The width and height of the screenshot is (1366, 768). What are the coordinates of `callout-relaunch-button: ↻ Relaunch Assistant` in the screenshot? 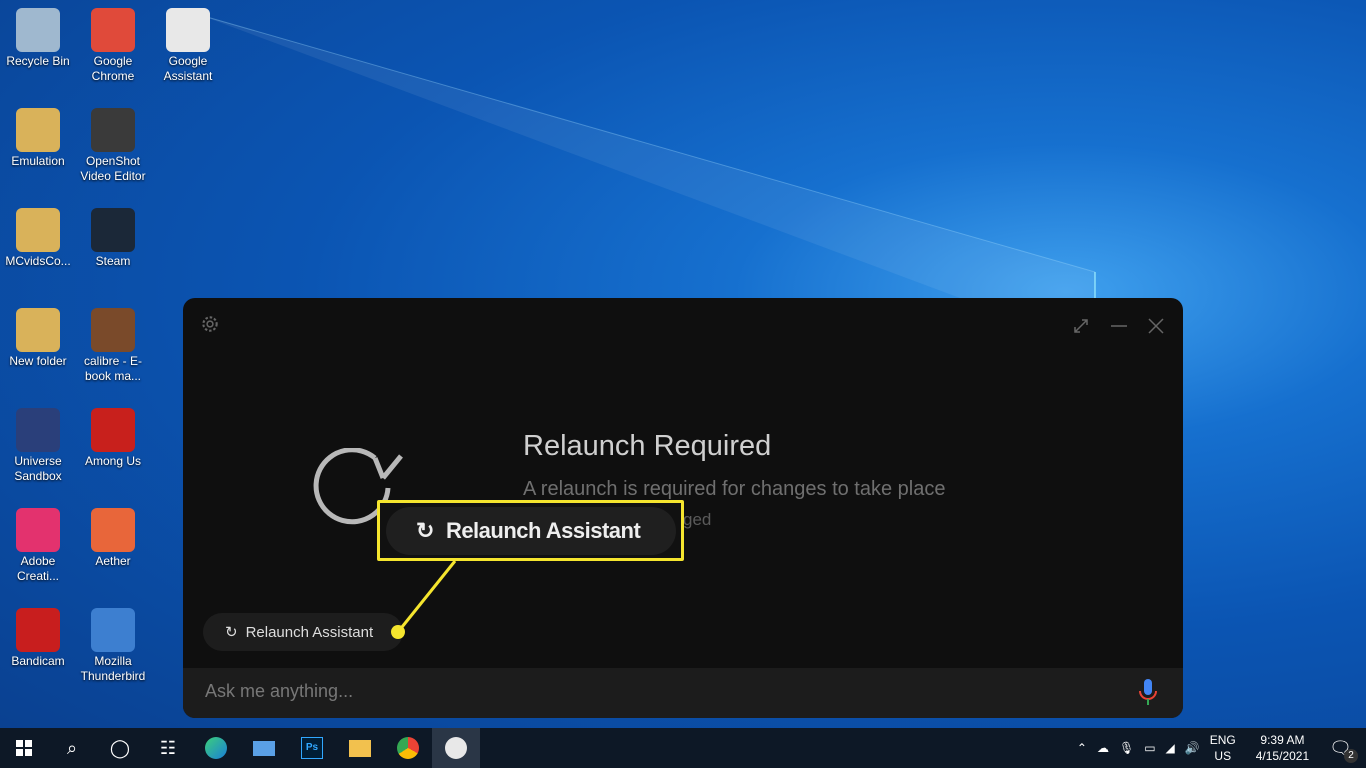 It's located at (531, 531).